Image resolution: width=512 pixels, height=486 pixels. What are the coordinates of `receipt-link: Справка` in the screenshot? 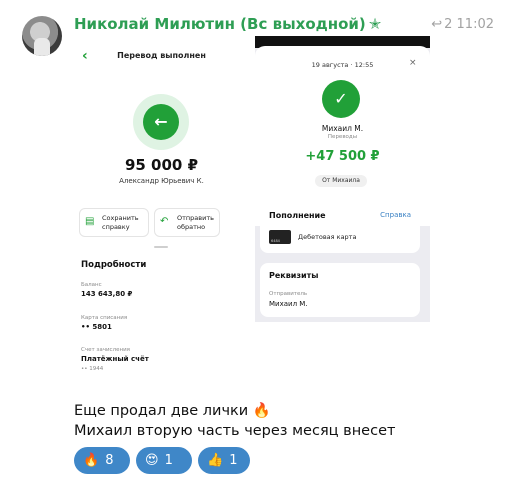 It's located at (395, 215).